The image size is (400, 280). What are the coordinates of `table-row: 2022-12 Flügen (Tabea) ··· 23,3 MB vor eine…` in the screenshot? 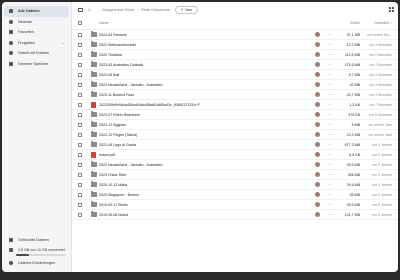 It's located at (235, 135).